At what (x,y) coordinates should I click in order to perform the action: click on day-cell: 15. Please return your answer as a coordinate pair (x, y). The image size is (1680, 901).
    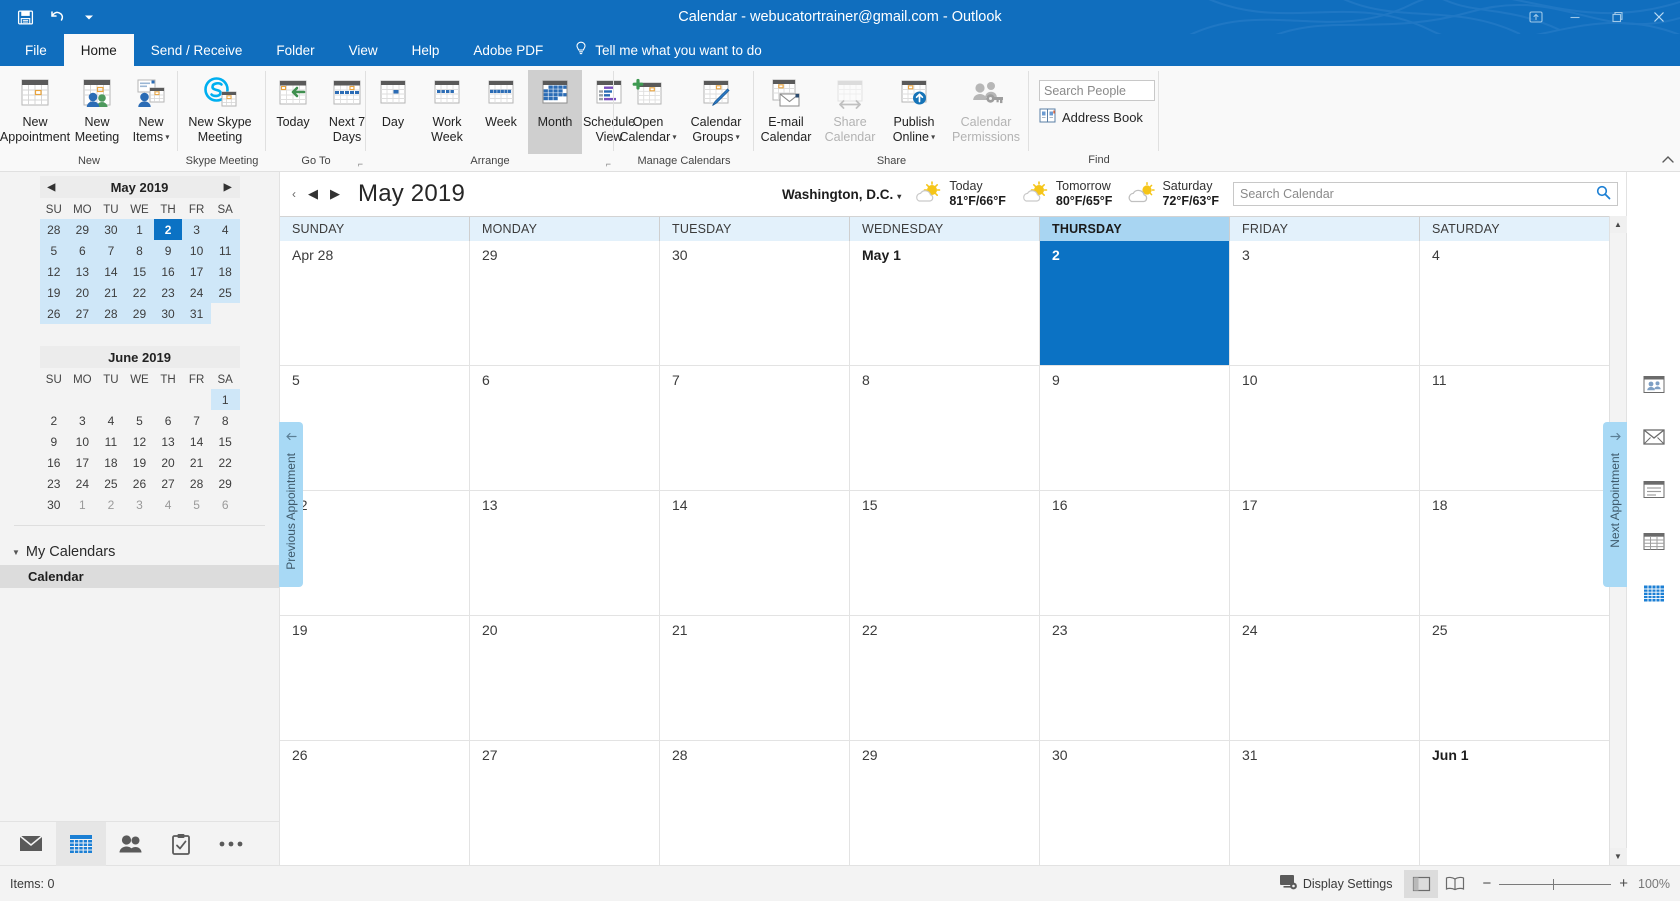
    Looking at the image, I should click on (945, 553).